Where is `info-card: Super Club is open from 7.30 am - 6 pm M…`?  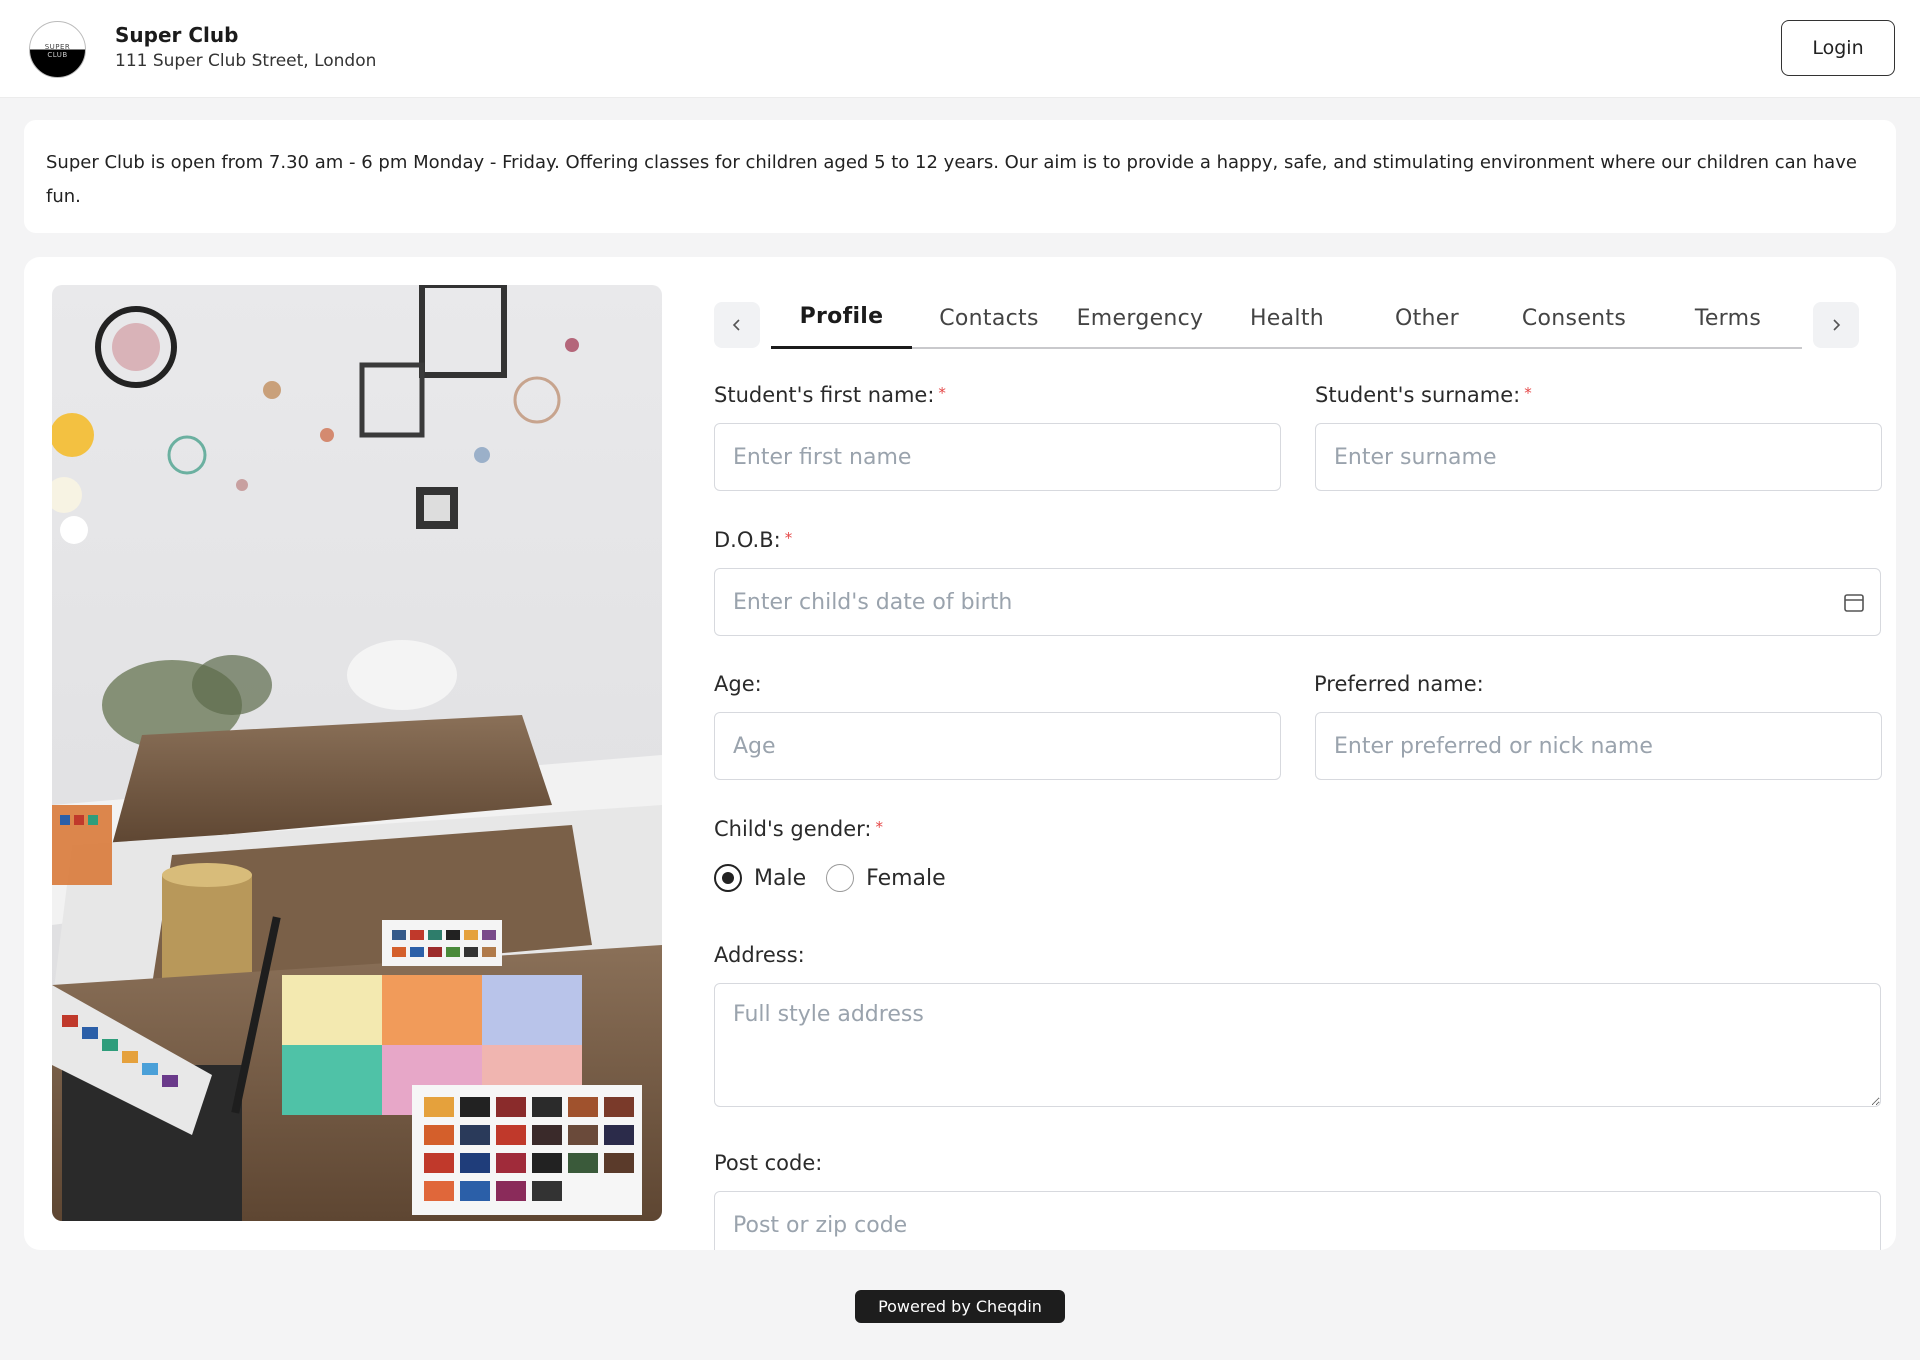
info-card: Super Club is open from 7.30 am - 6 pm M… is located at coordinates (960, 176).